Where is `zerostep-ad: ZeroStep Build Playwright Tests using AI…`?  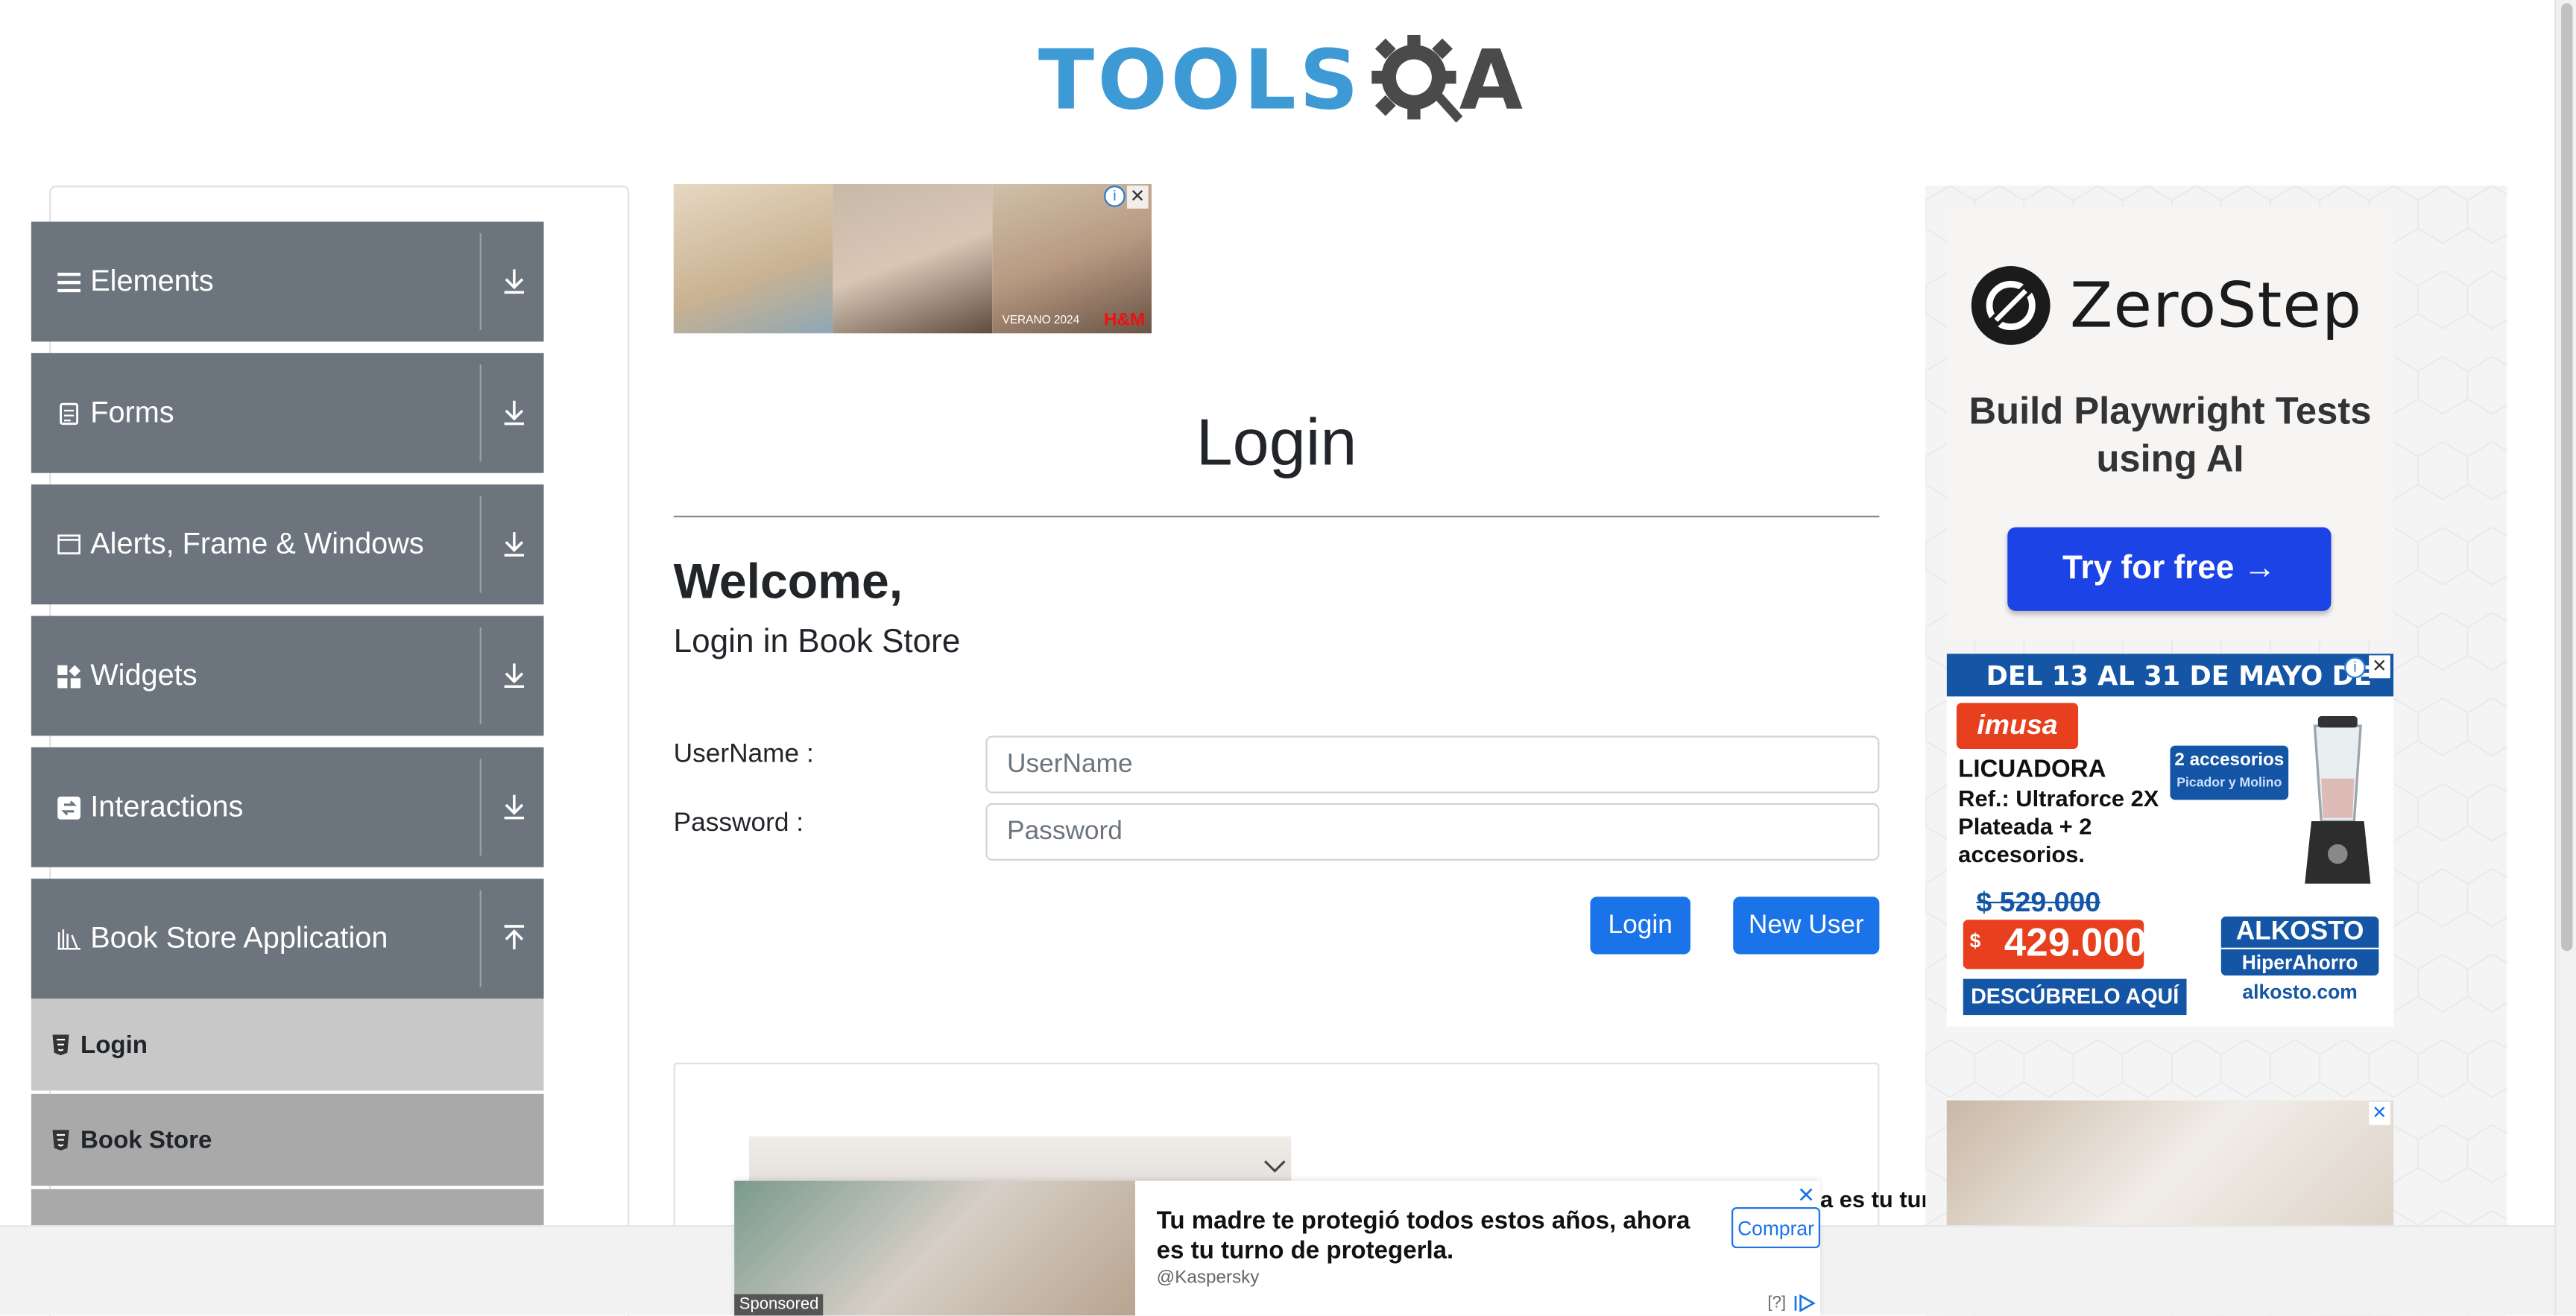 zerostep-ad: ZeroStep Build Playwright Tests using AI… is located at coordinates (2170, 424).